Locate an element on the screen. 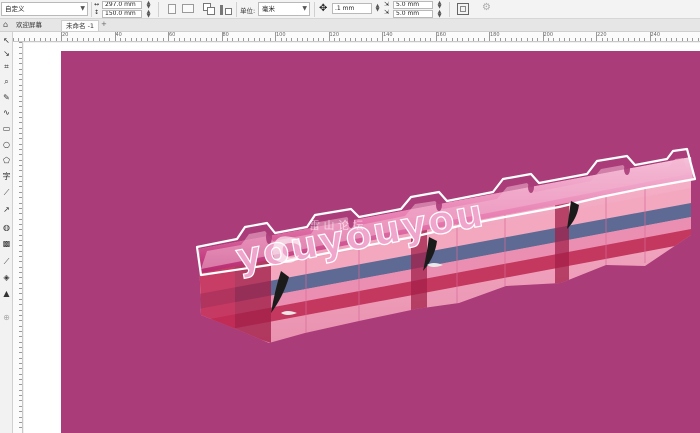  page-height-input: 150.0 mm is located at coordinates (122, 14).